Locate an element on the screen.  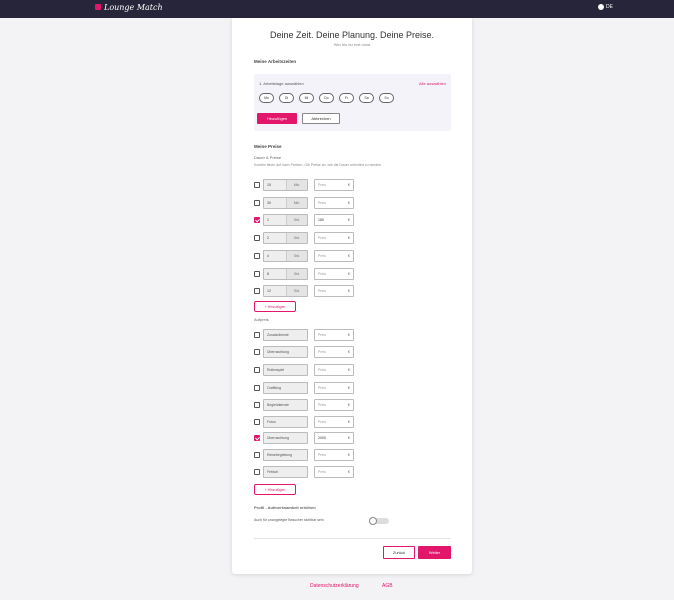
extra-label: Rollenspiel is located at coordinates (285, 370).